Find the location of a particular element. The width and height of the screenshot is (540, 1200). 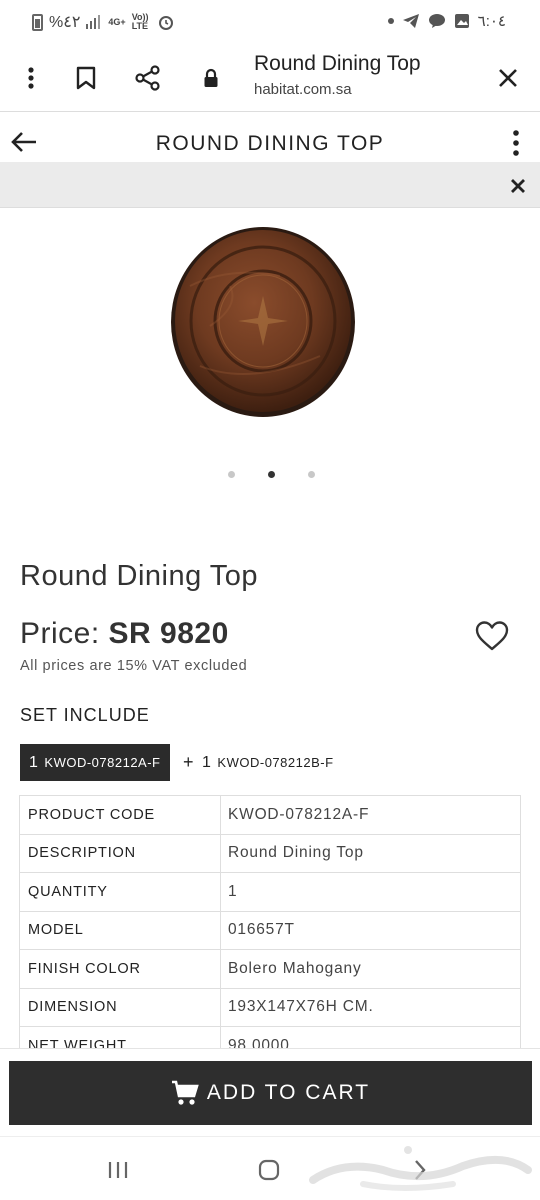

share-icon is located at coordinates (147, 78).